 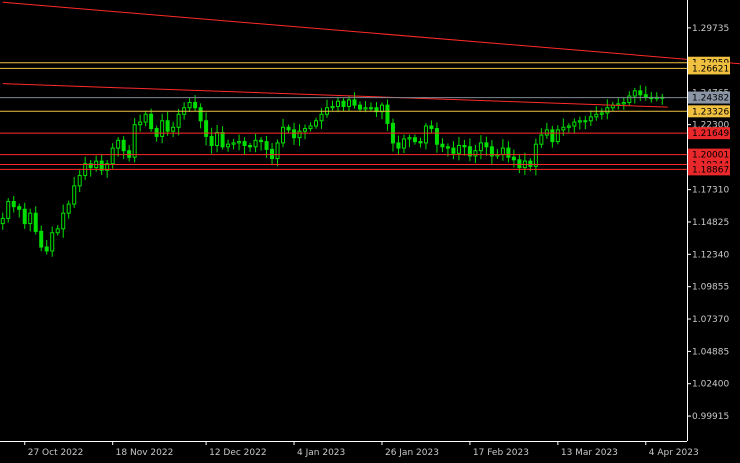 What do you see at coordinates (710, 69) in the screenshot?
I see `price-tag-label: 1.26621` at bounding box center [710, 69].